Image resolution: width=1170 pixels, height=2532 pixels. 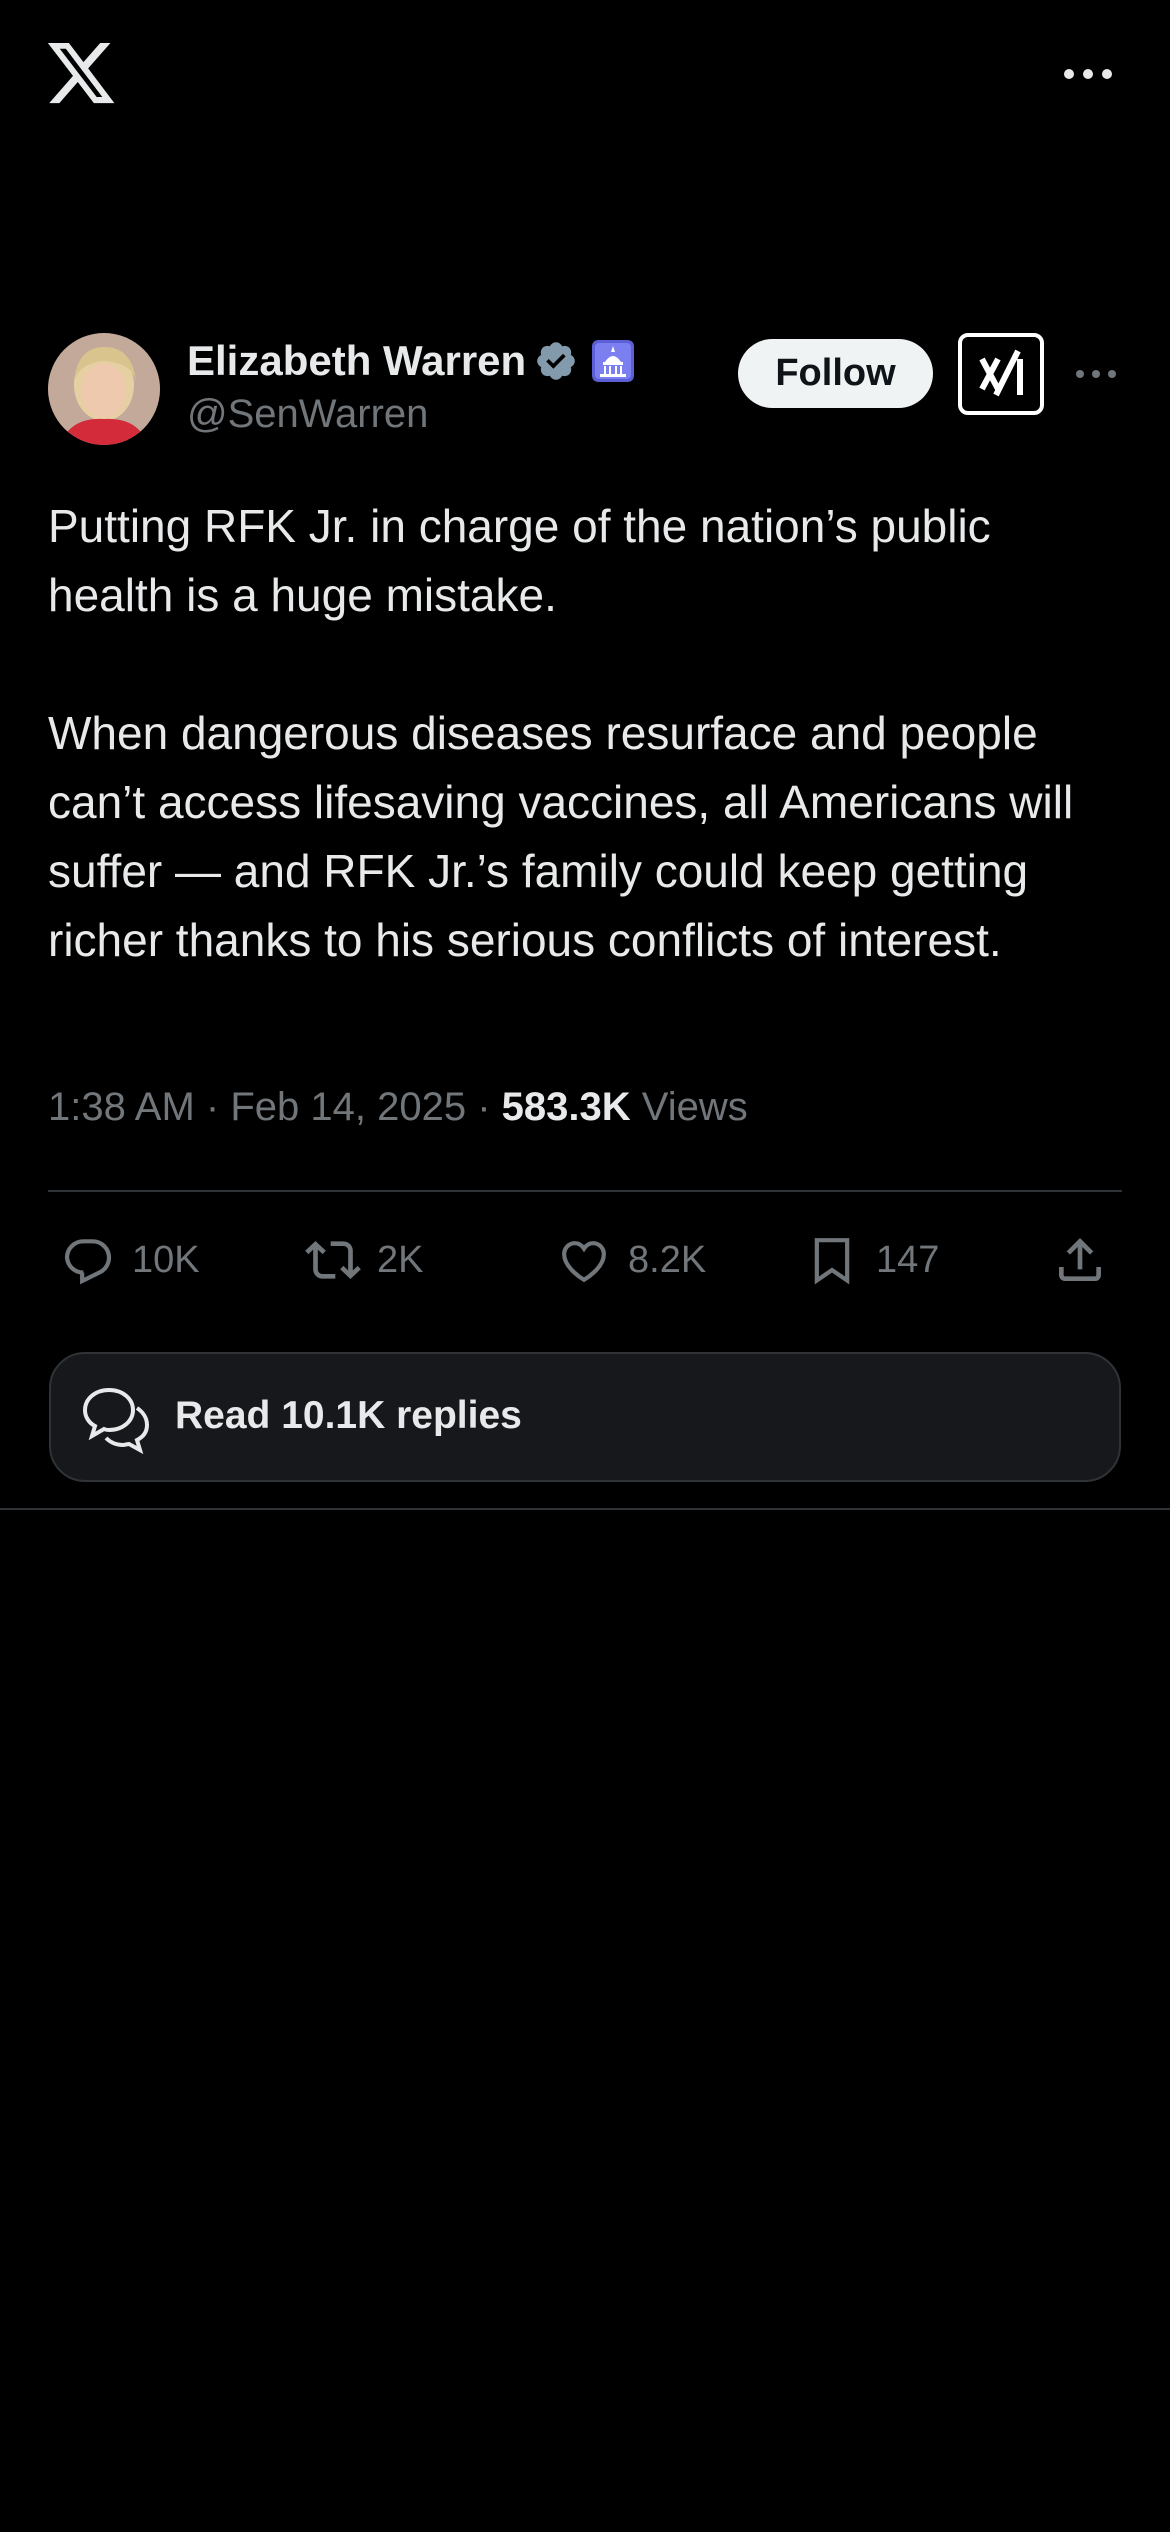 What do you see at coordinates (121, 1107) in the screenshot?
I see `tweet-time: 1:38 AM` at bounding box center [121, 1107].